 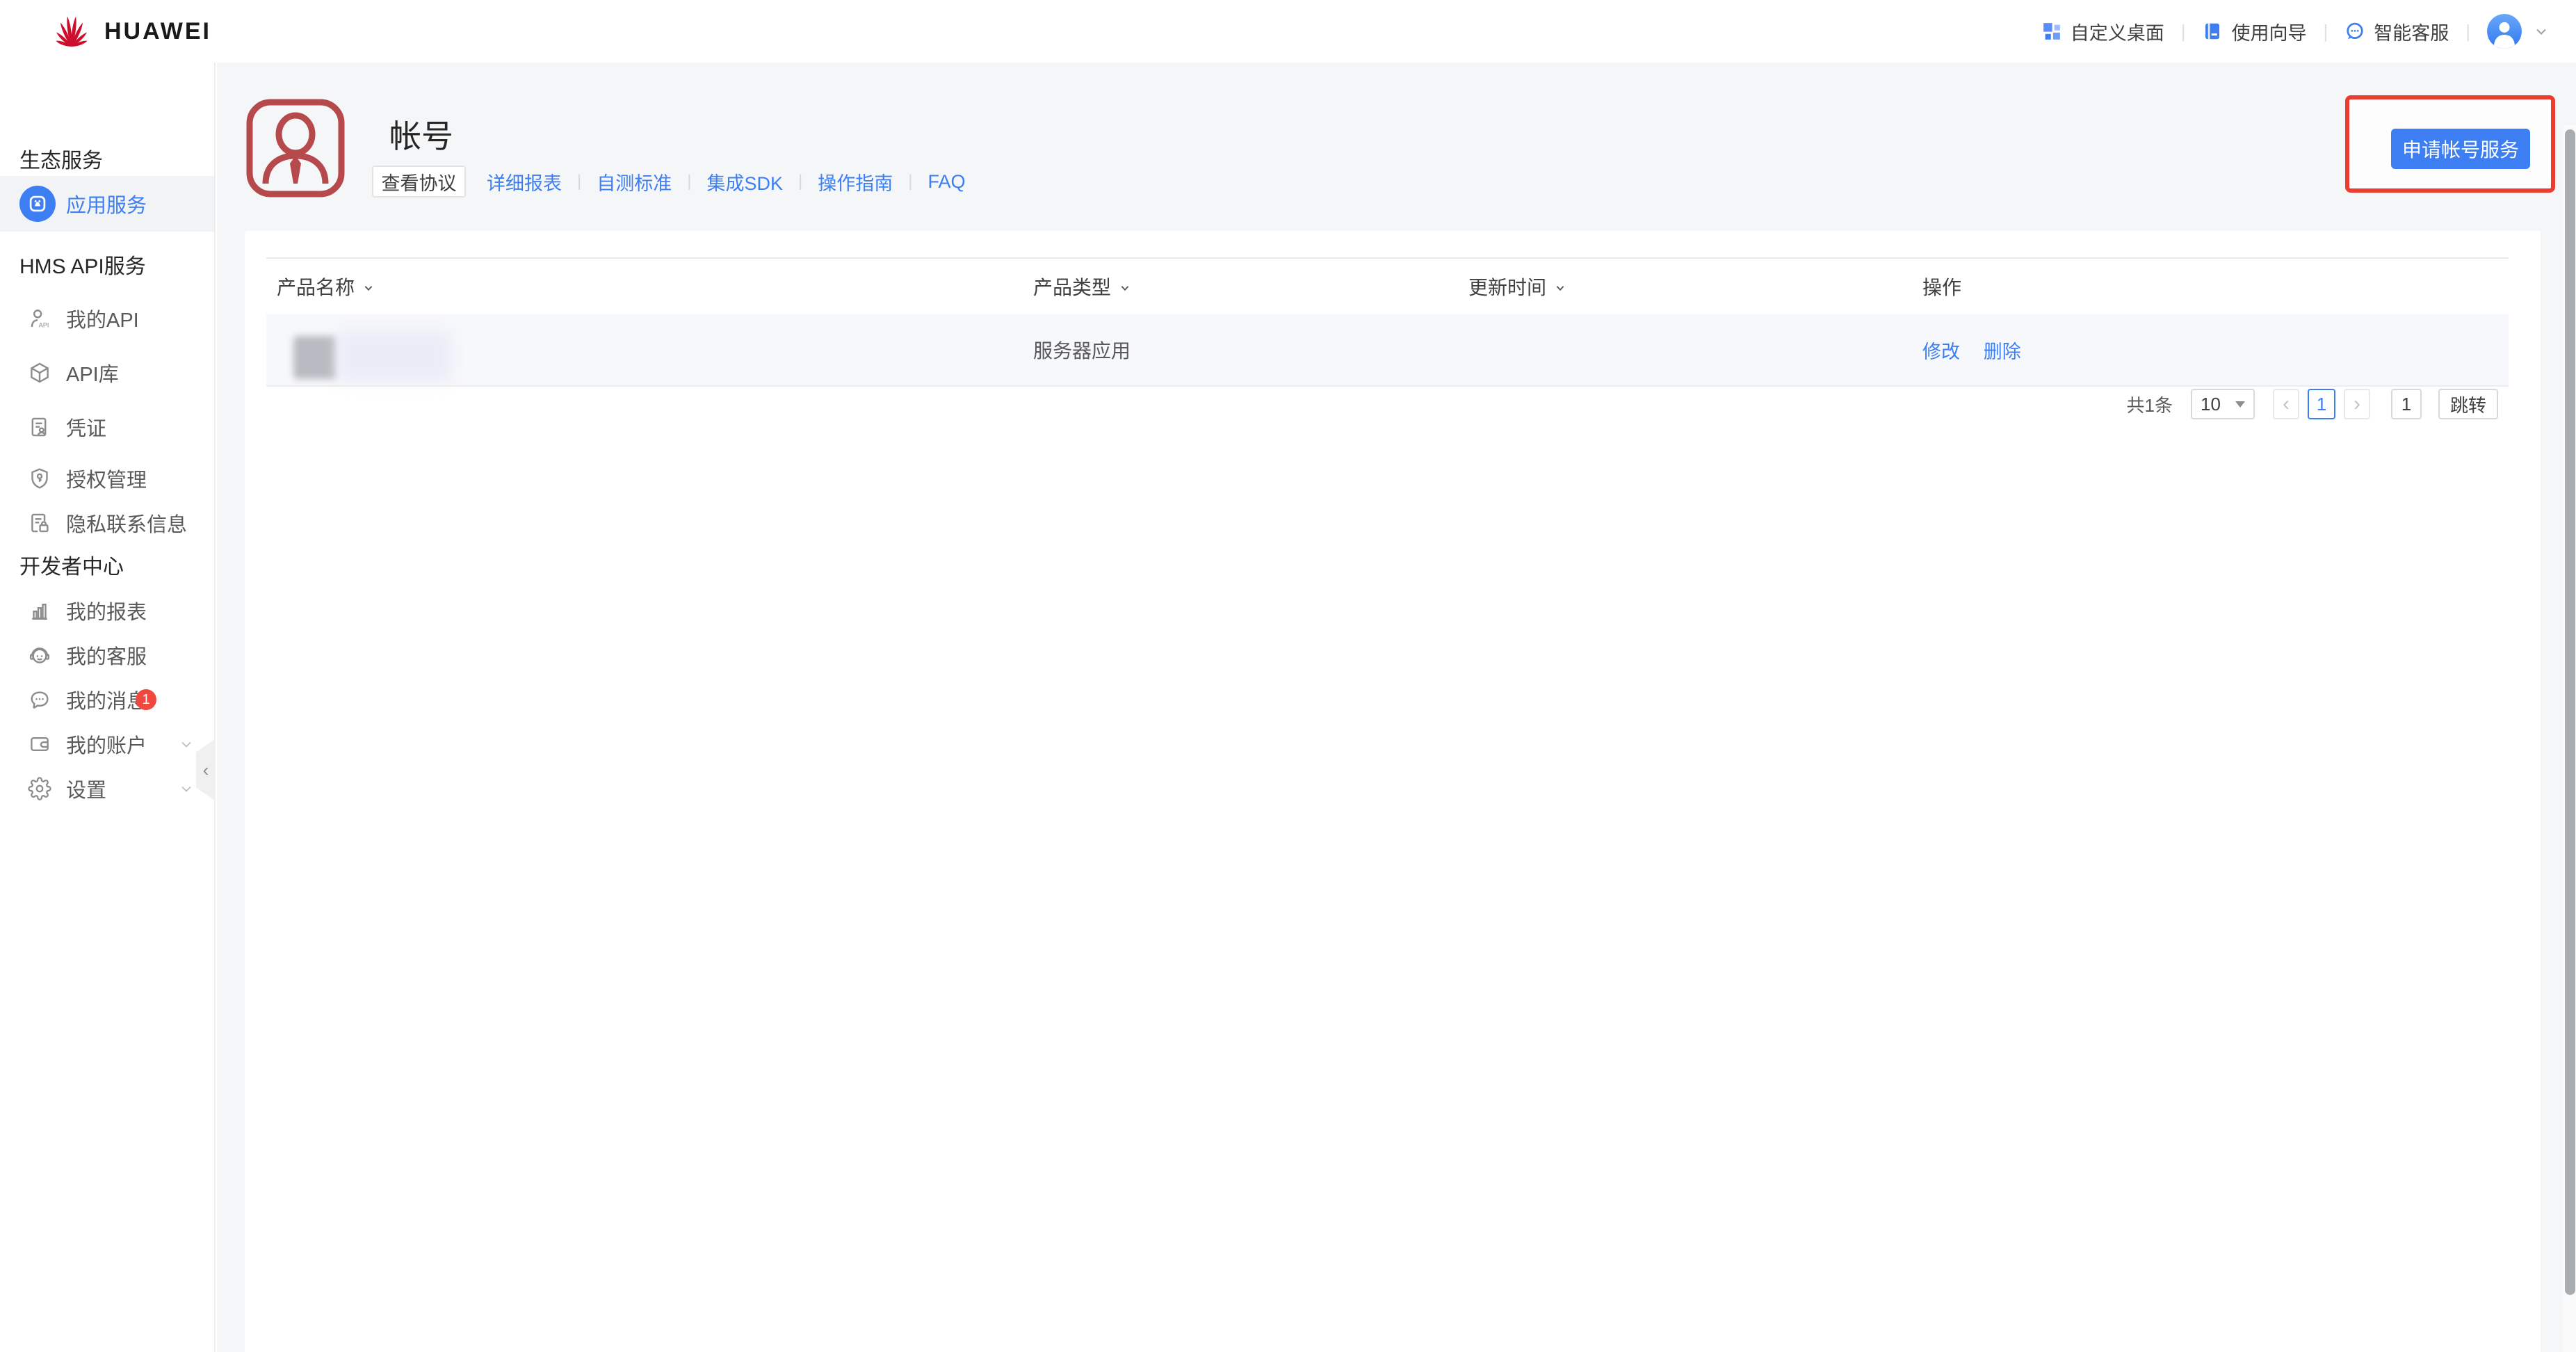 I want to click on product-type-cell: 服务器应用, so click(x=1082, y=351).